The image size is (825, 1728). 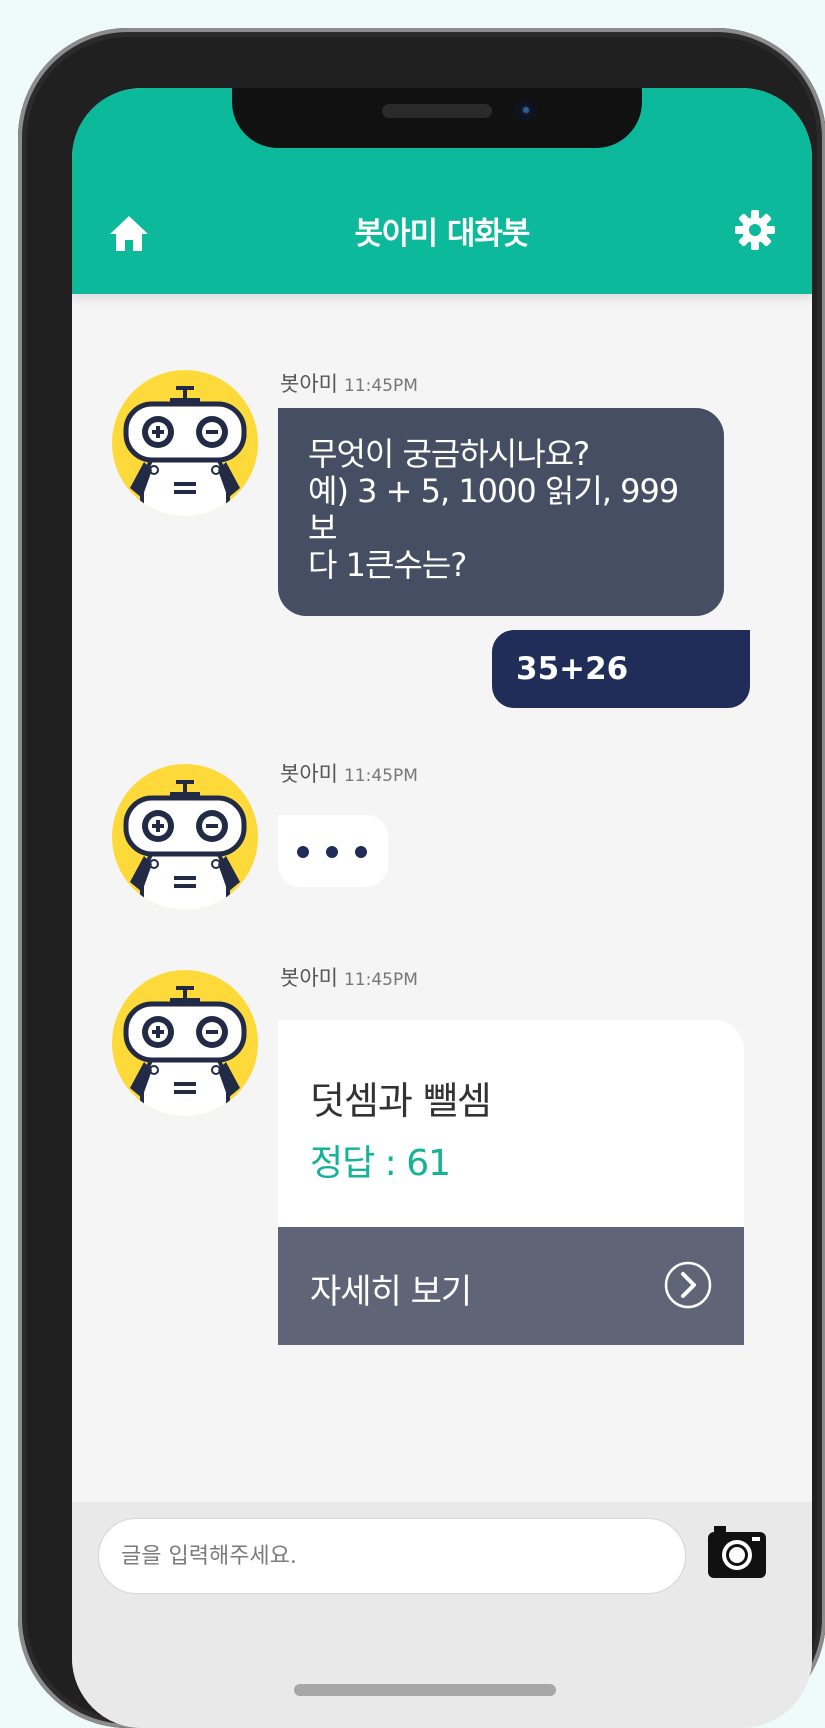 What do you see at coordinates (425, 1690) in the screenshot?
I see `home-indicator` at bounding box center [425, 1690].